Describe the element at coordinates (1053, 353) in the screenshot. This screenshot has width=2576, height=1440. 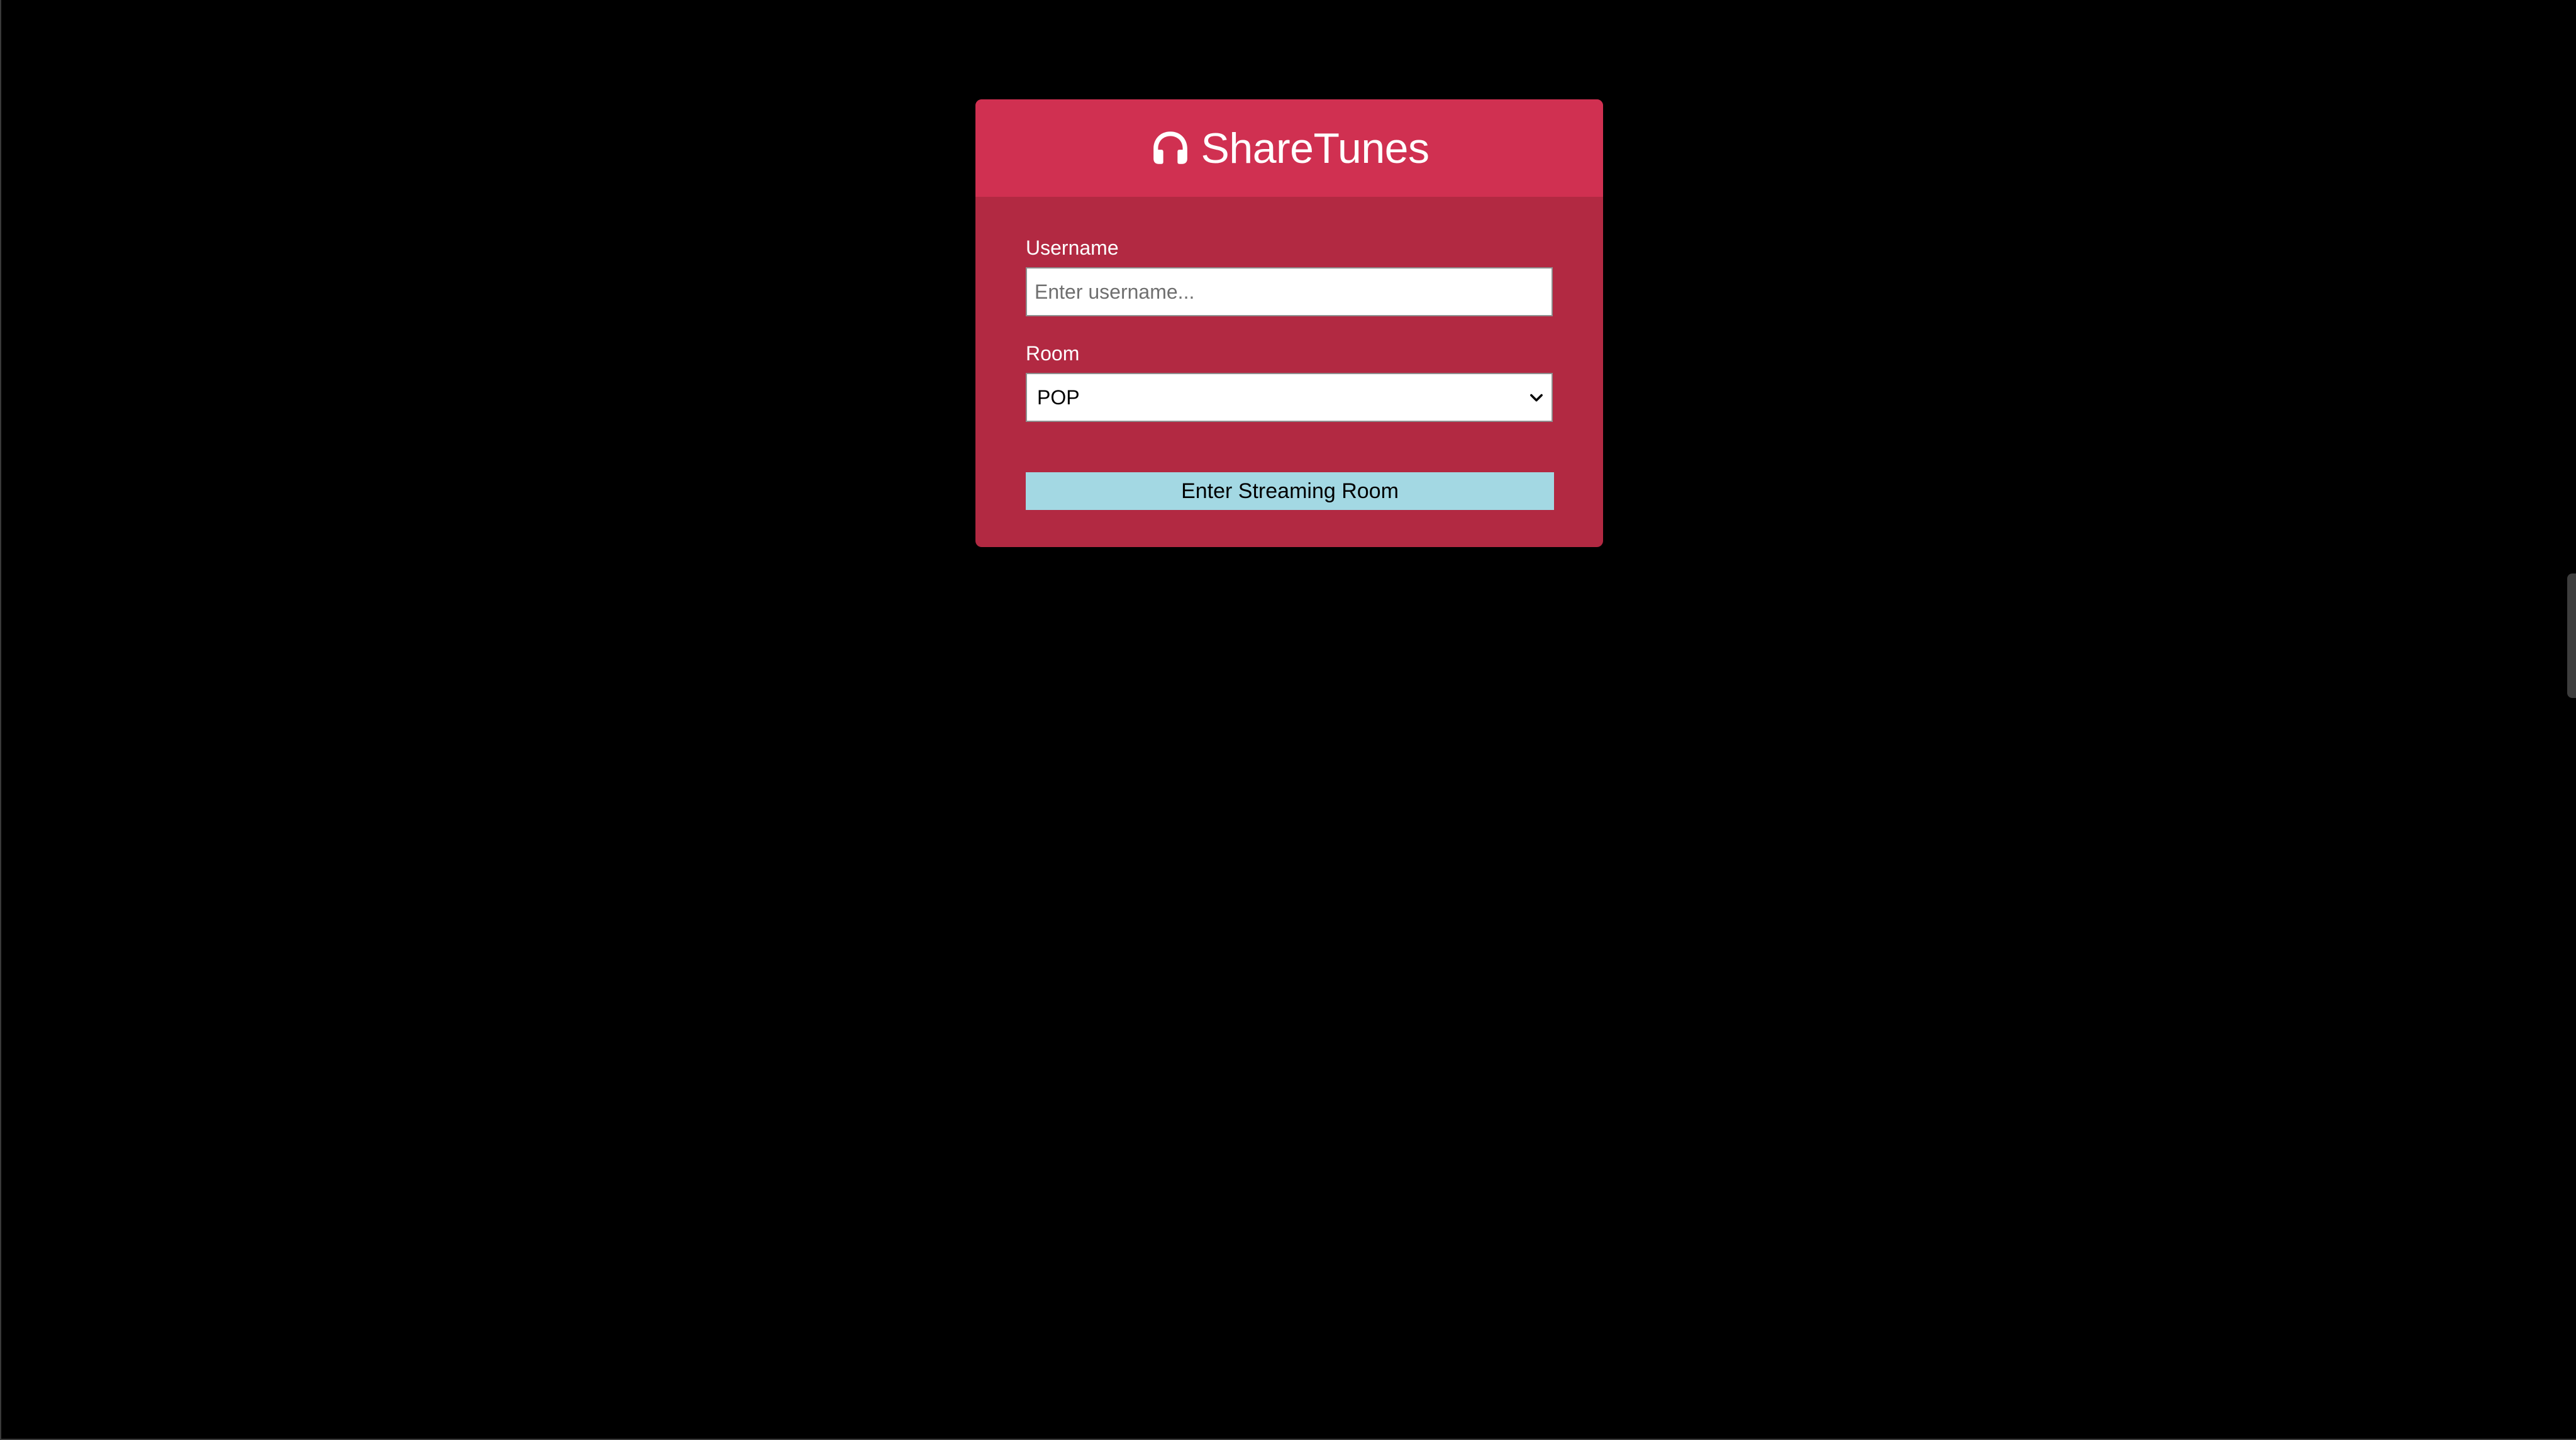
I see `room-label: Room` at that location.